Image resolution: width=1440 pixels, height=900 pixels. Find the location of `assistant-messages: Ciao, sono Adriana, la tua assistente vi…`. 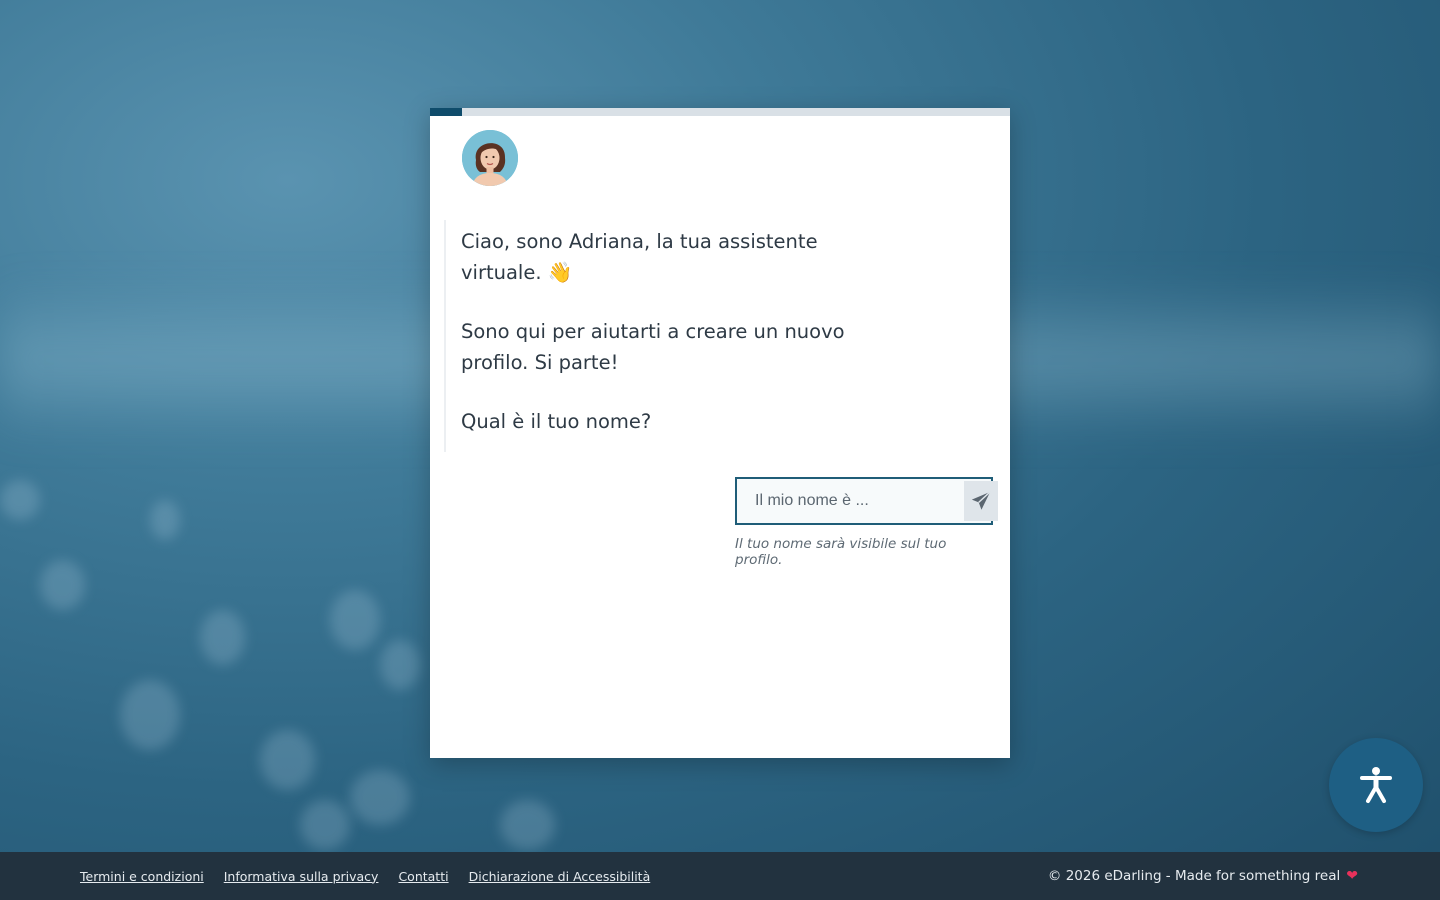

assistant-messages: Ciao, sono Adriana, la tua assistente vi… is located at coordinates (661, 345).